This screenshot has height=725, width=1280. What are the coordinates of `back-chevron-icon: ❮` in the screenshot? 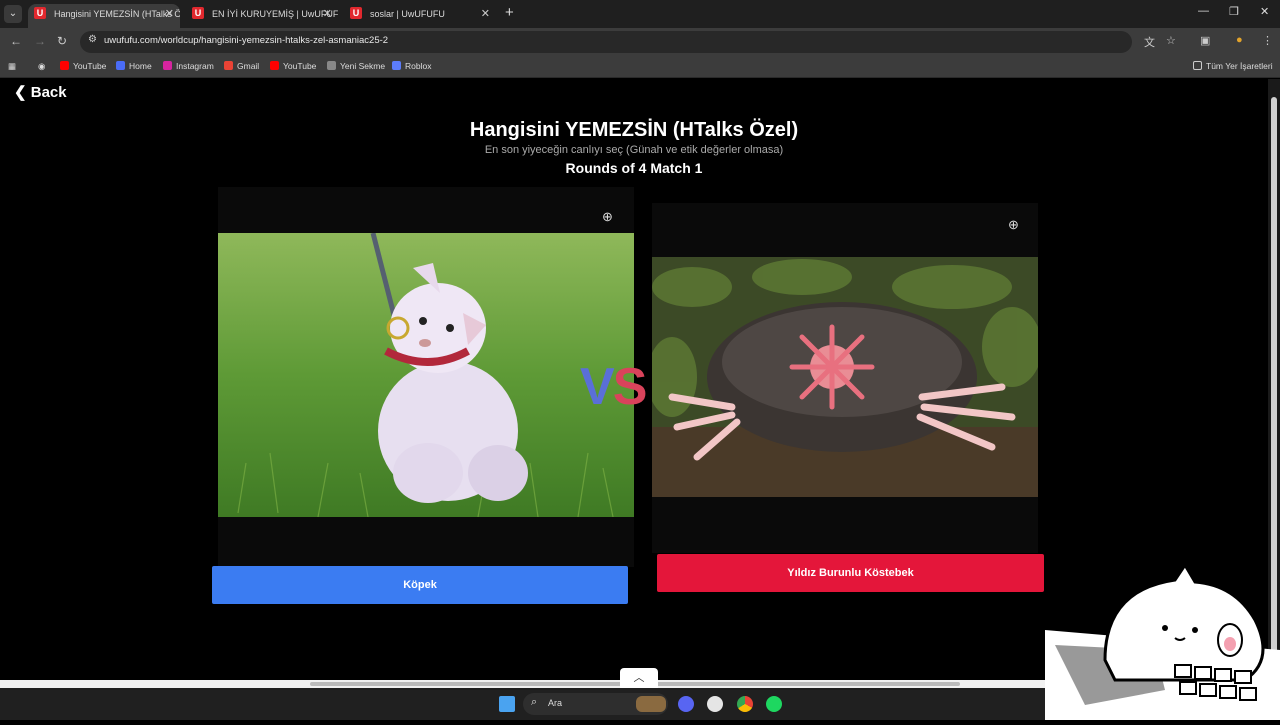 It's located at (20, 92).